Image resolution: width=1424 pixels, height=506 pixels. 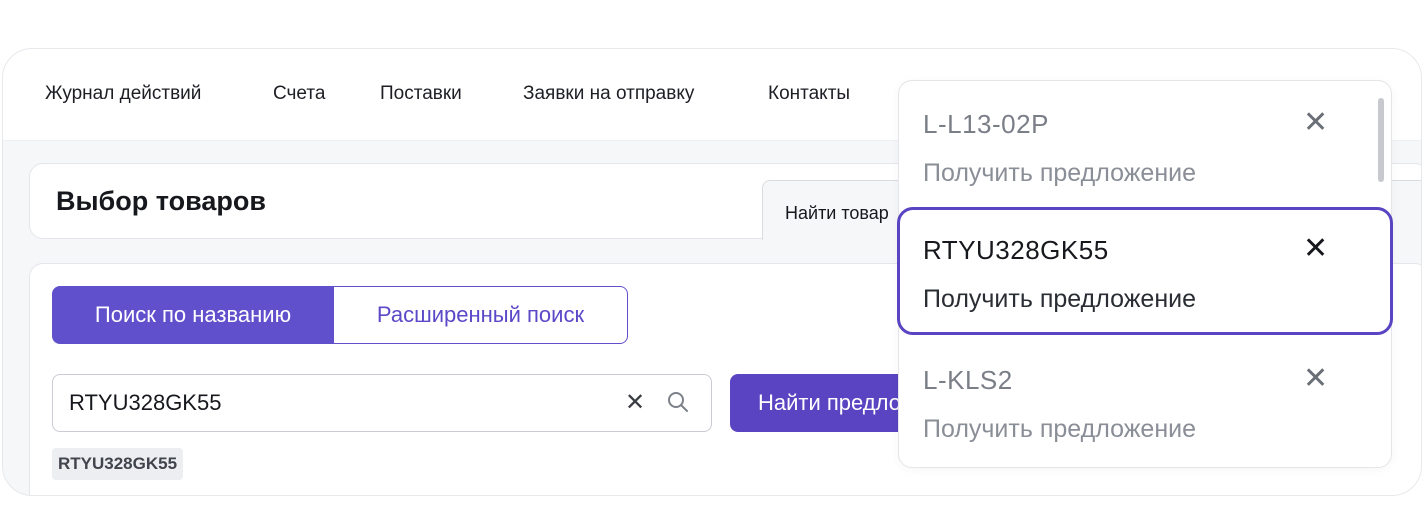 What do you see at coordinates (678, 404) in the screenshot?
I see `search-icon` at bounding box center [678, 404].